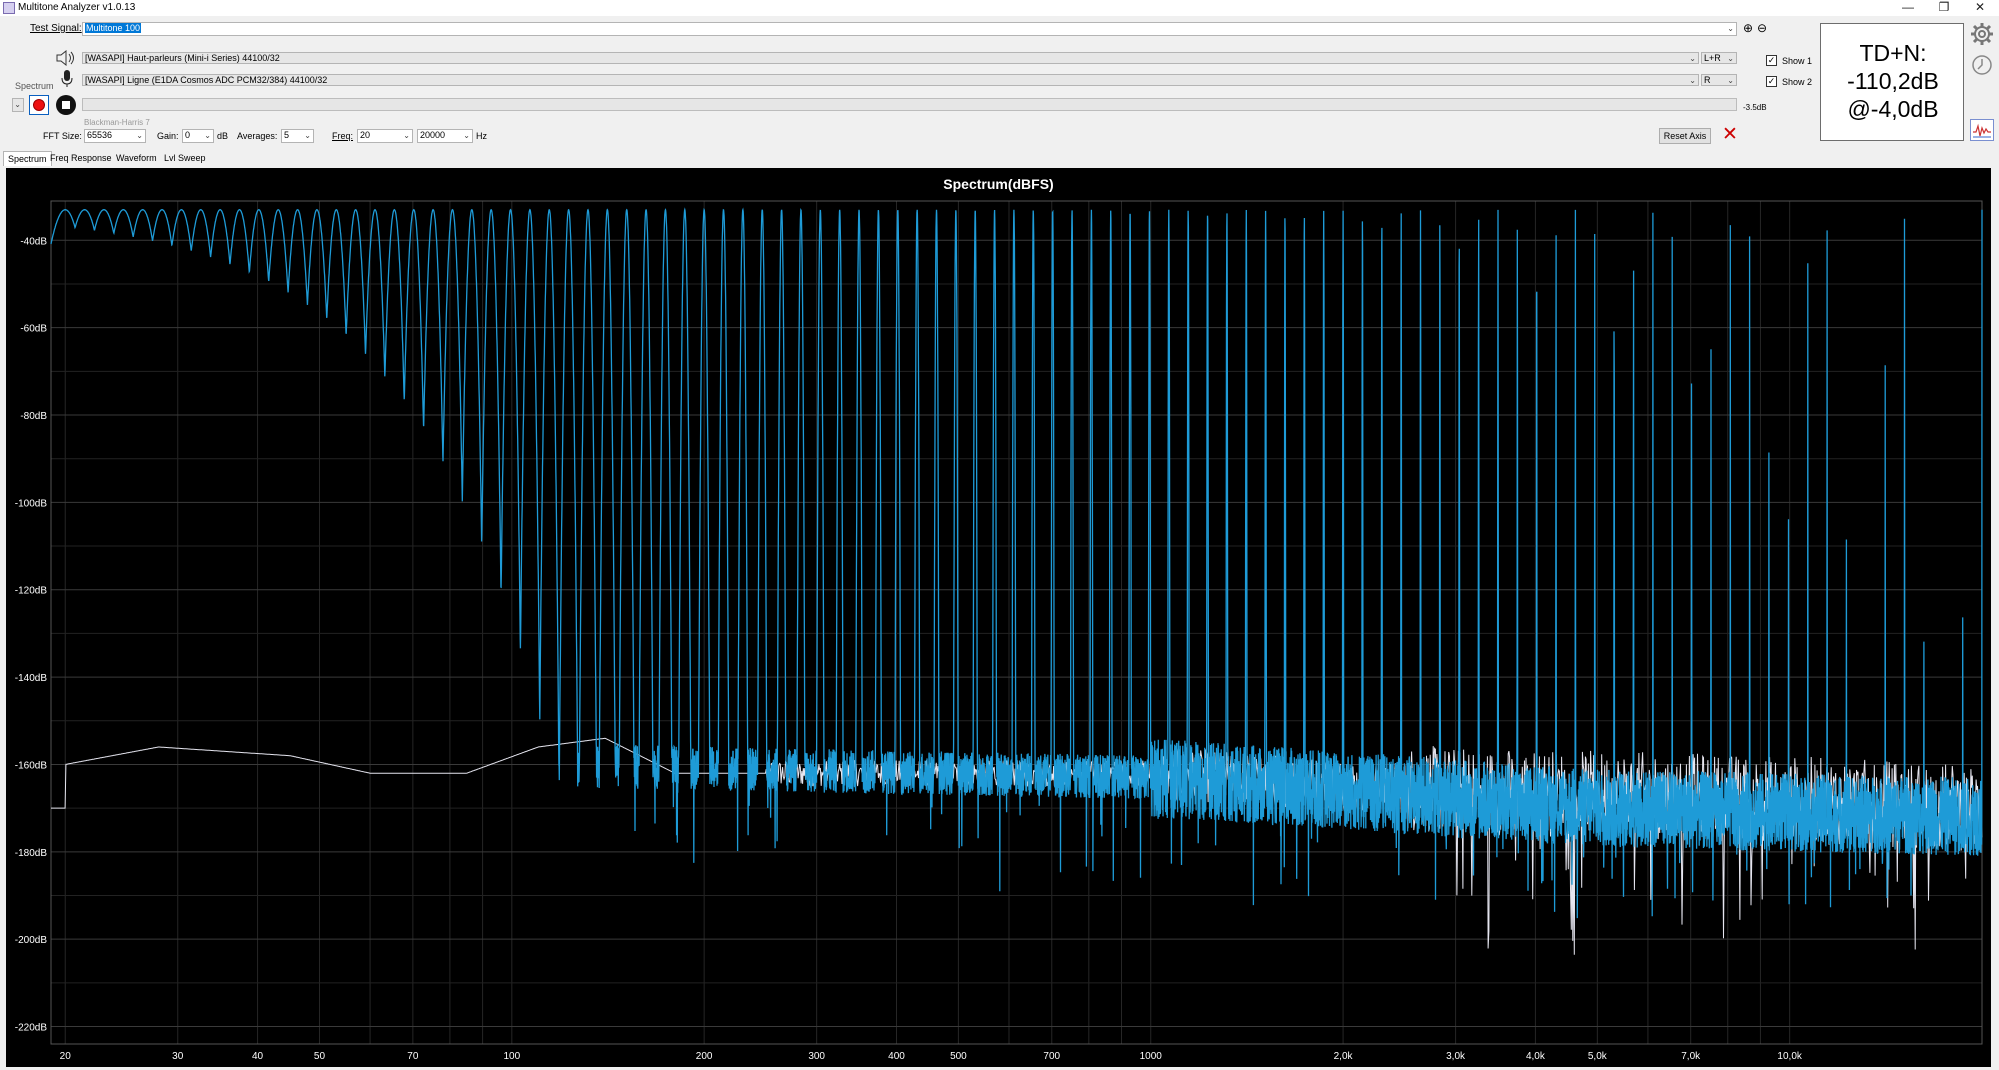 This screenshot has width=1999, height=1070. What do you see at coordinates (1944, 8) in the screenshot?
I see `restore-button: ❐` at bounding box center [1944, 8].